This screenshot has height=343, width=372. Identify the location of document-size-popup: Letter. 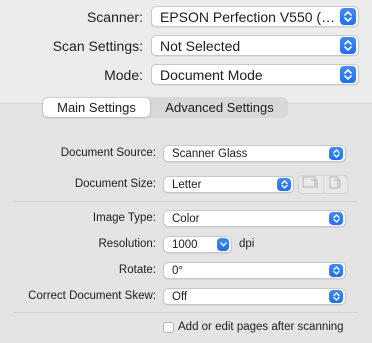
(228, 184).